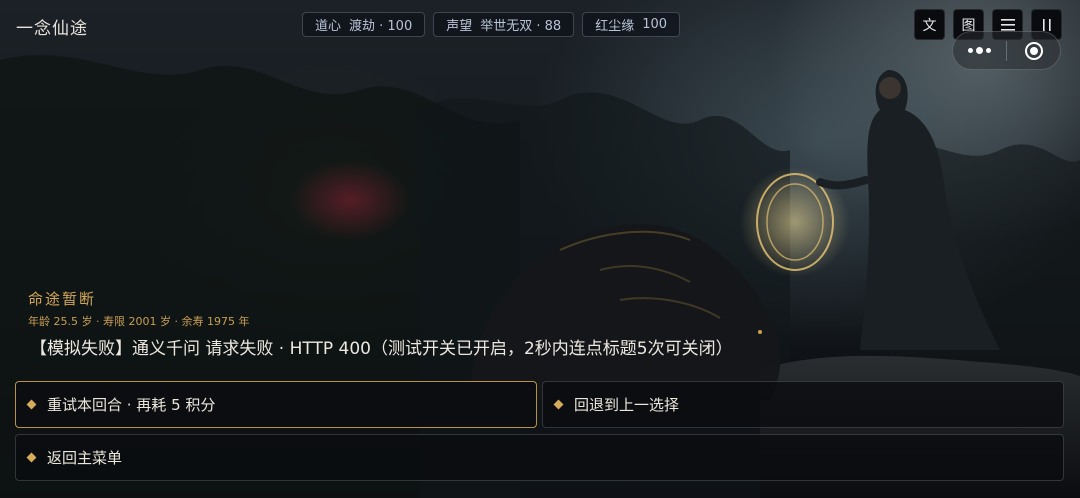 This screenshot has width=1080, height=498. Describe the element at coordinates (328, 26) in the screenshot. I see `stat-label: 道心` at that location.